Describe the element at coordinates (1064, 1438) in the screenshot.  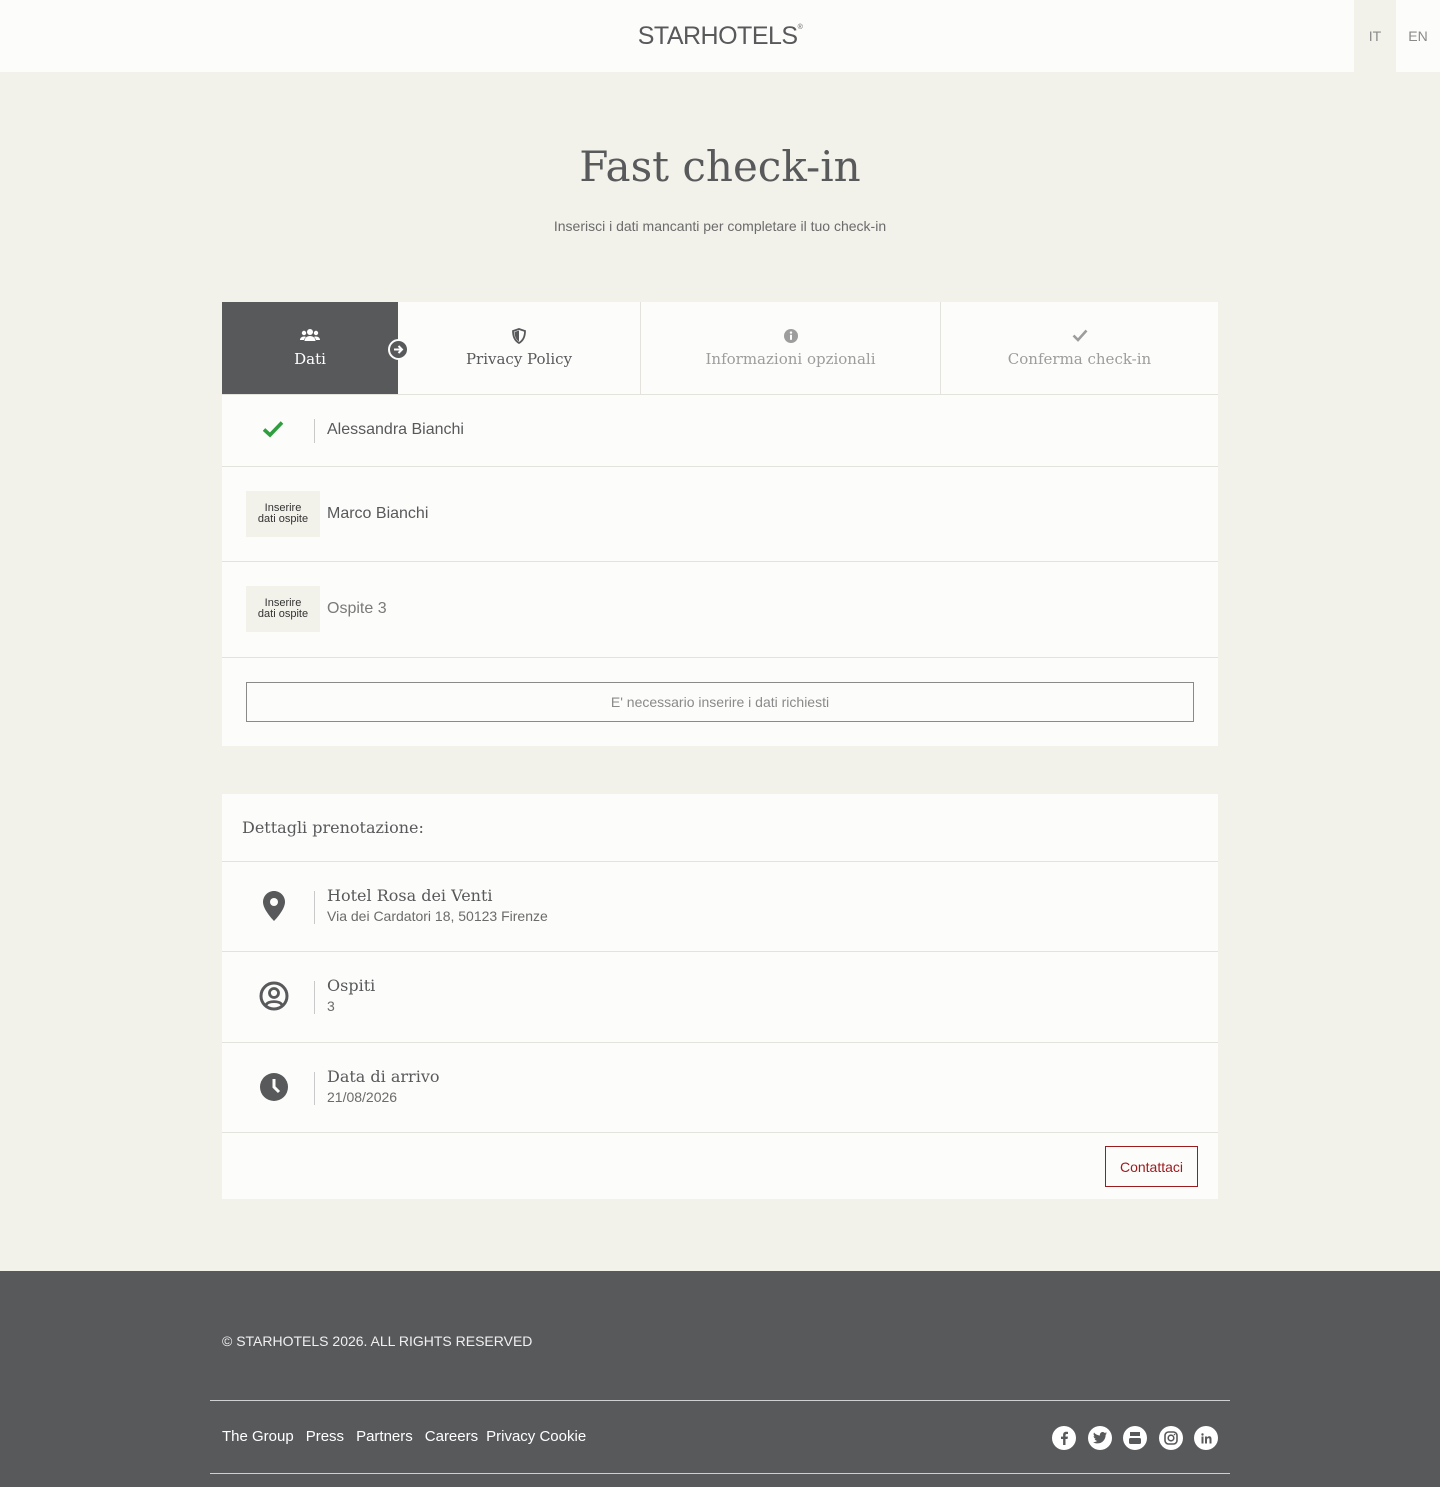
I see `facebook-icon` at that location.